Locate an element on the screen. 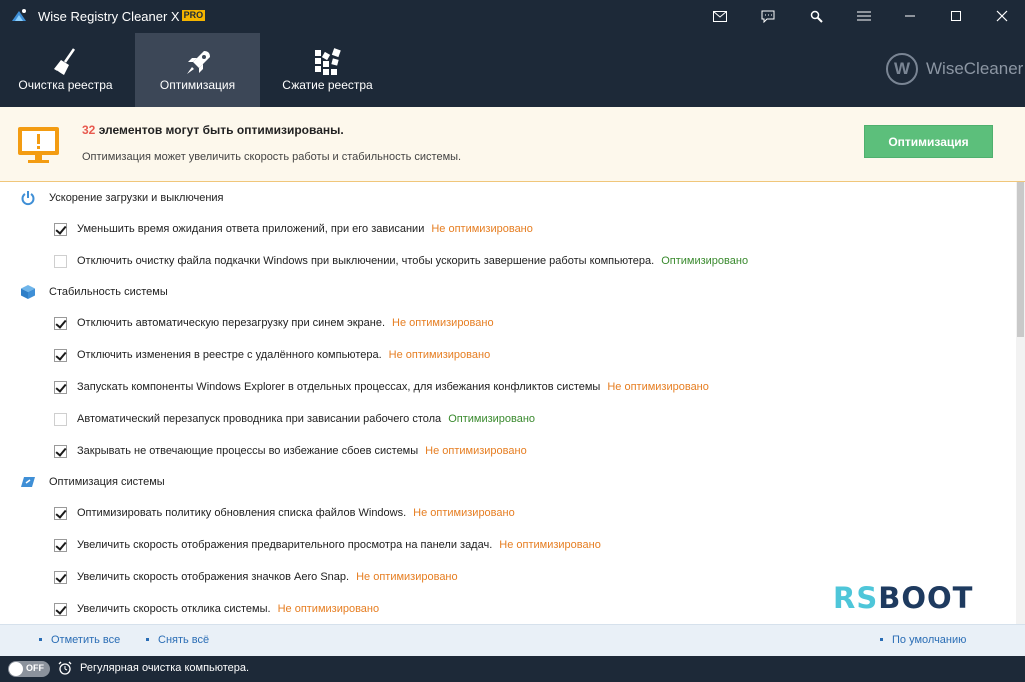 The height and width of the screenshot is (682, 1025). brand-initial: W is located at coordinates (902, 69).